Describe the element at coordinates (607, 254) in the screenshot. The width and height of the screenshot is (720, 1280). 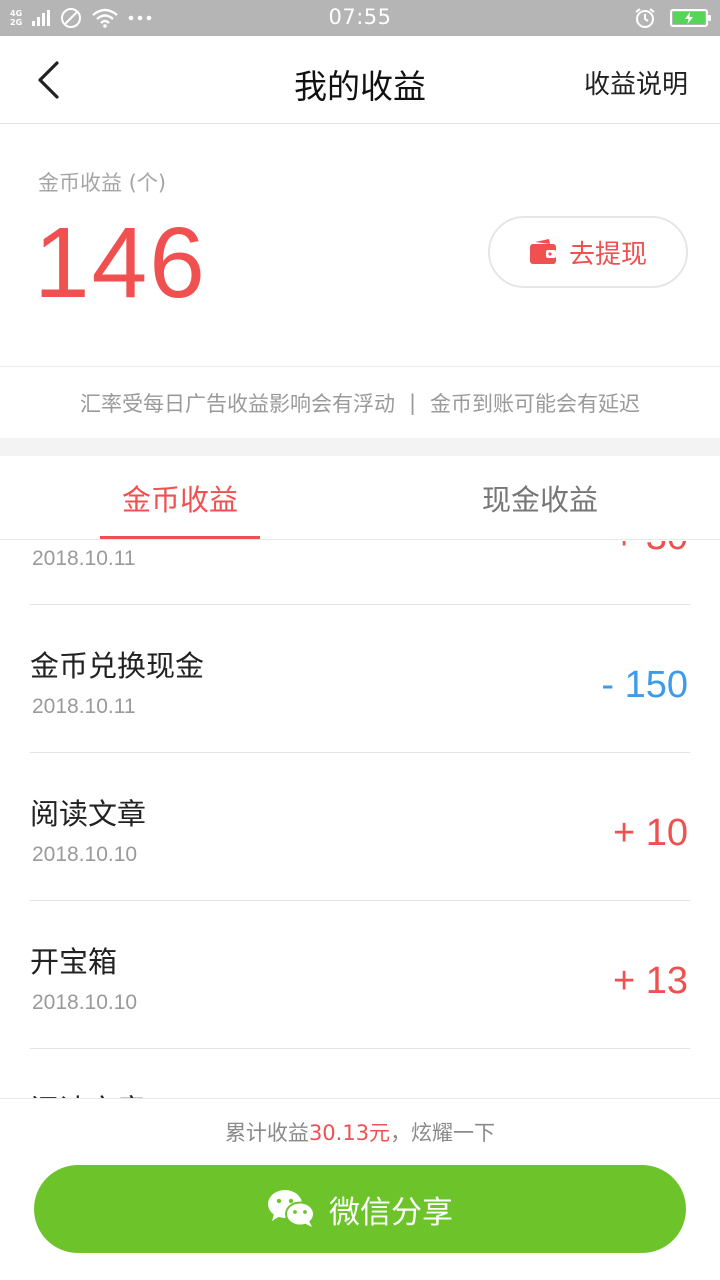
I see `withdraw-button-label: 去提现` at that location.